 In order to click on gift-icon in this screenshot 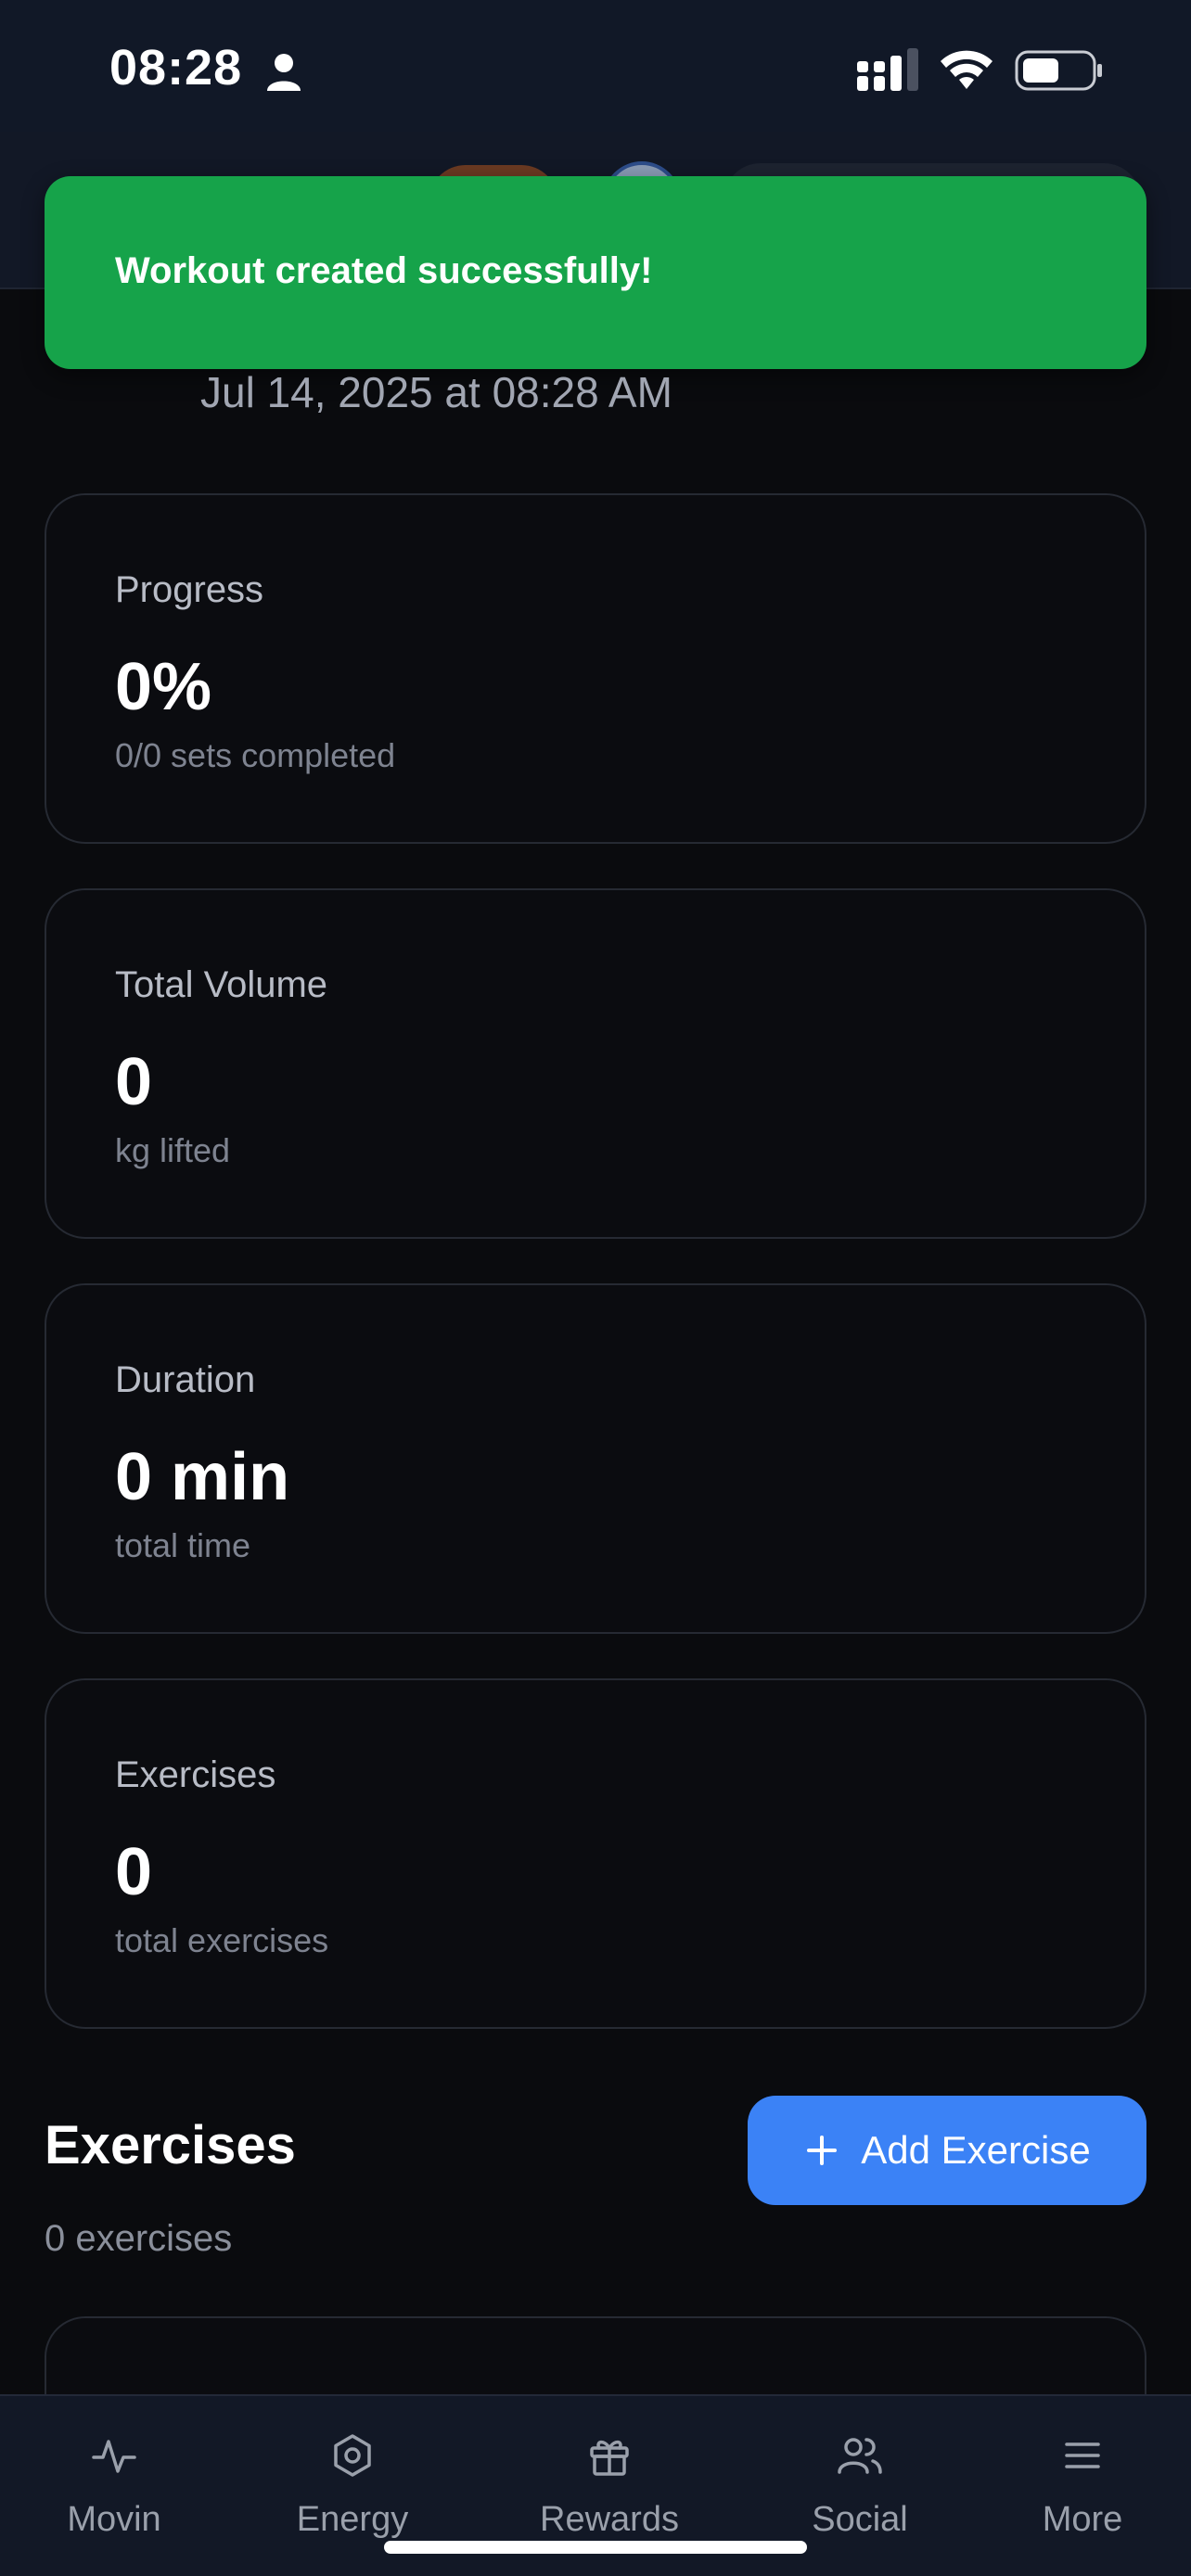, I will do `click(610, 2455)`.